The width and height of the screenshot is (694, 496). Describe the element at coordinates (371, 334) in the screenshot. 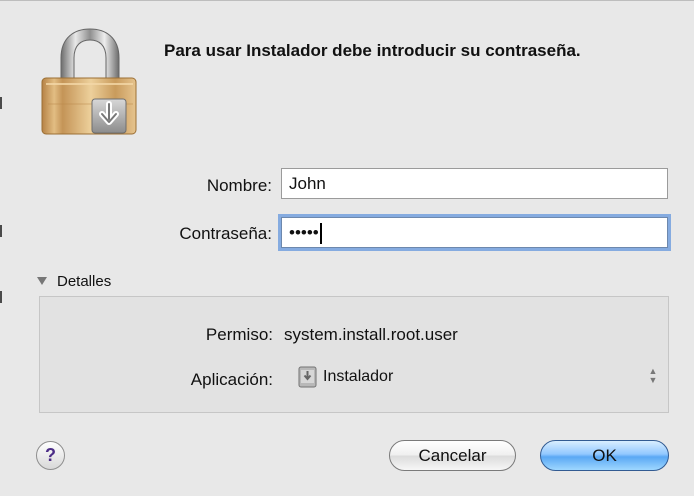

I see `permission-value: system.install.root.user` at that location.